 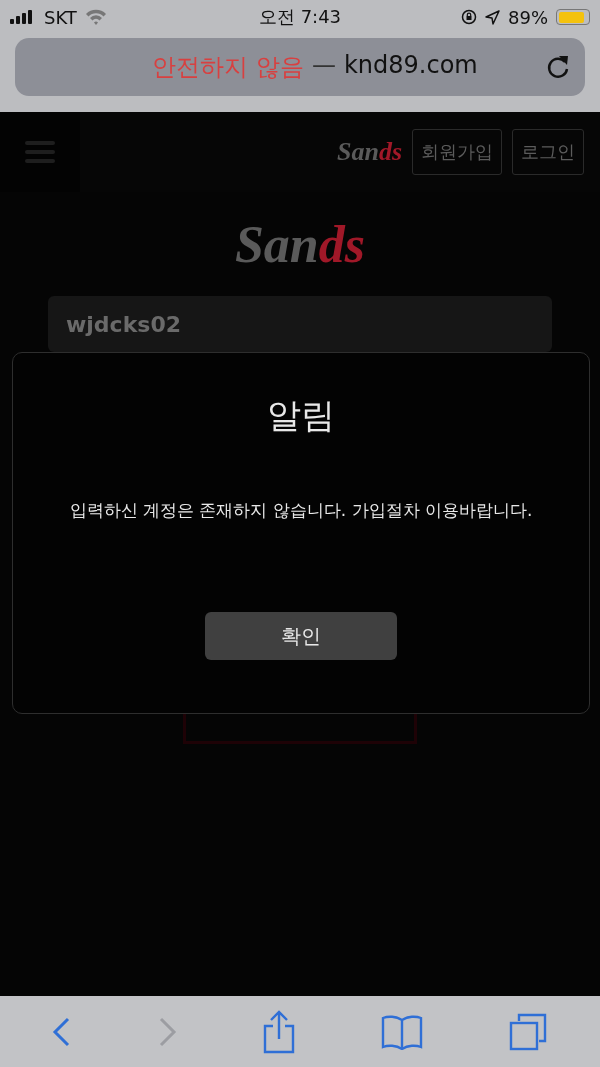 I want to click on url-domain: knd89.com, so click(x=410, y=66).